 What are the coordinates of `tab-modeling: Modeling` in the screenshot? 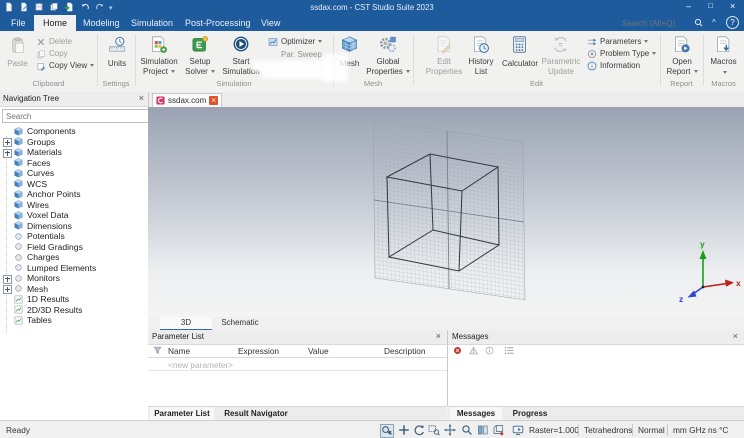 It's located at (101, 23).